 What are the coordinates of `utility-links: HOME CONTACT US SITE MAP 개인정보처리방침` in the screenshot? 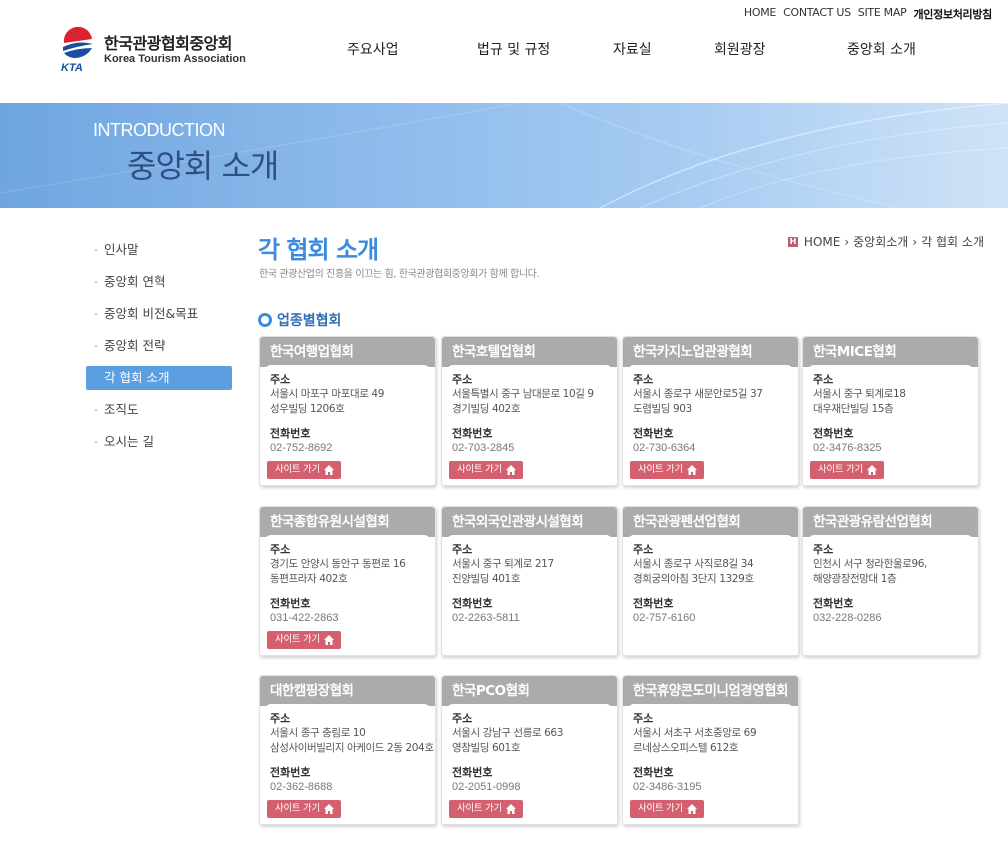 It's located at (868, 14).